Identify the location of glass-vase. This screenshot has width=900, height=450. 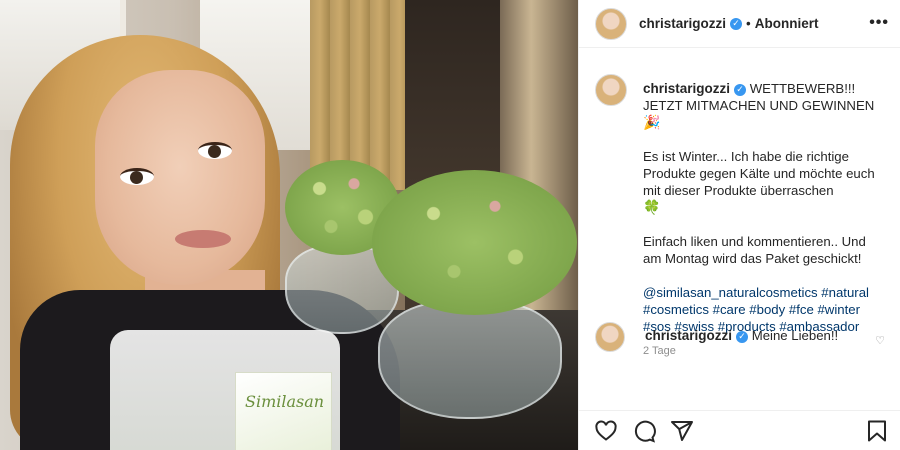
(470, 359).